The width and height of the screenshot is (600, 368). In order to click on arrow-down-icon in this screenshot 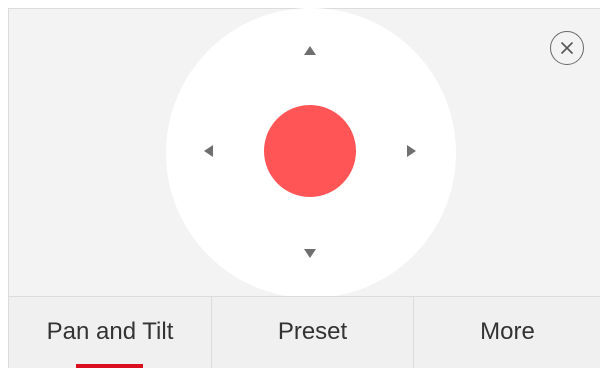, I will do `click(310, 253)`.